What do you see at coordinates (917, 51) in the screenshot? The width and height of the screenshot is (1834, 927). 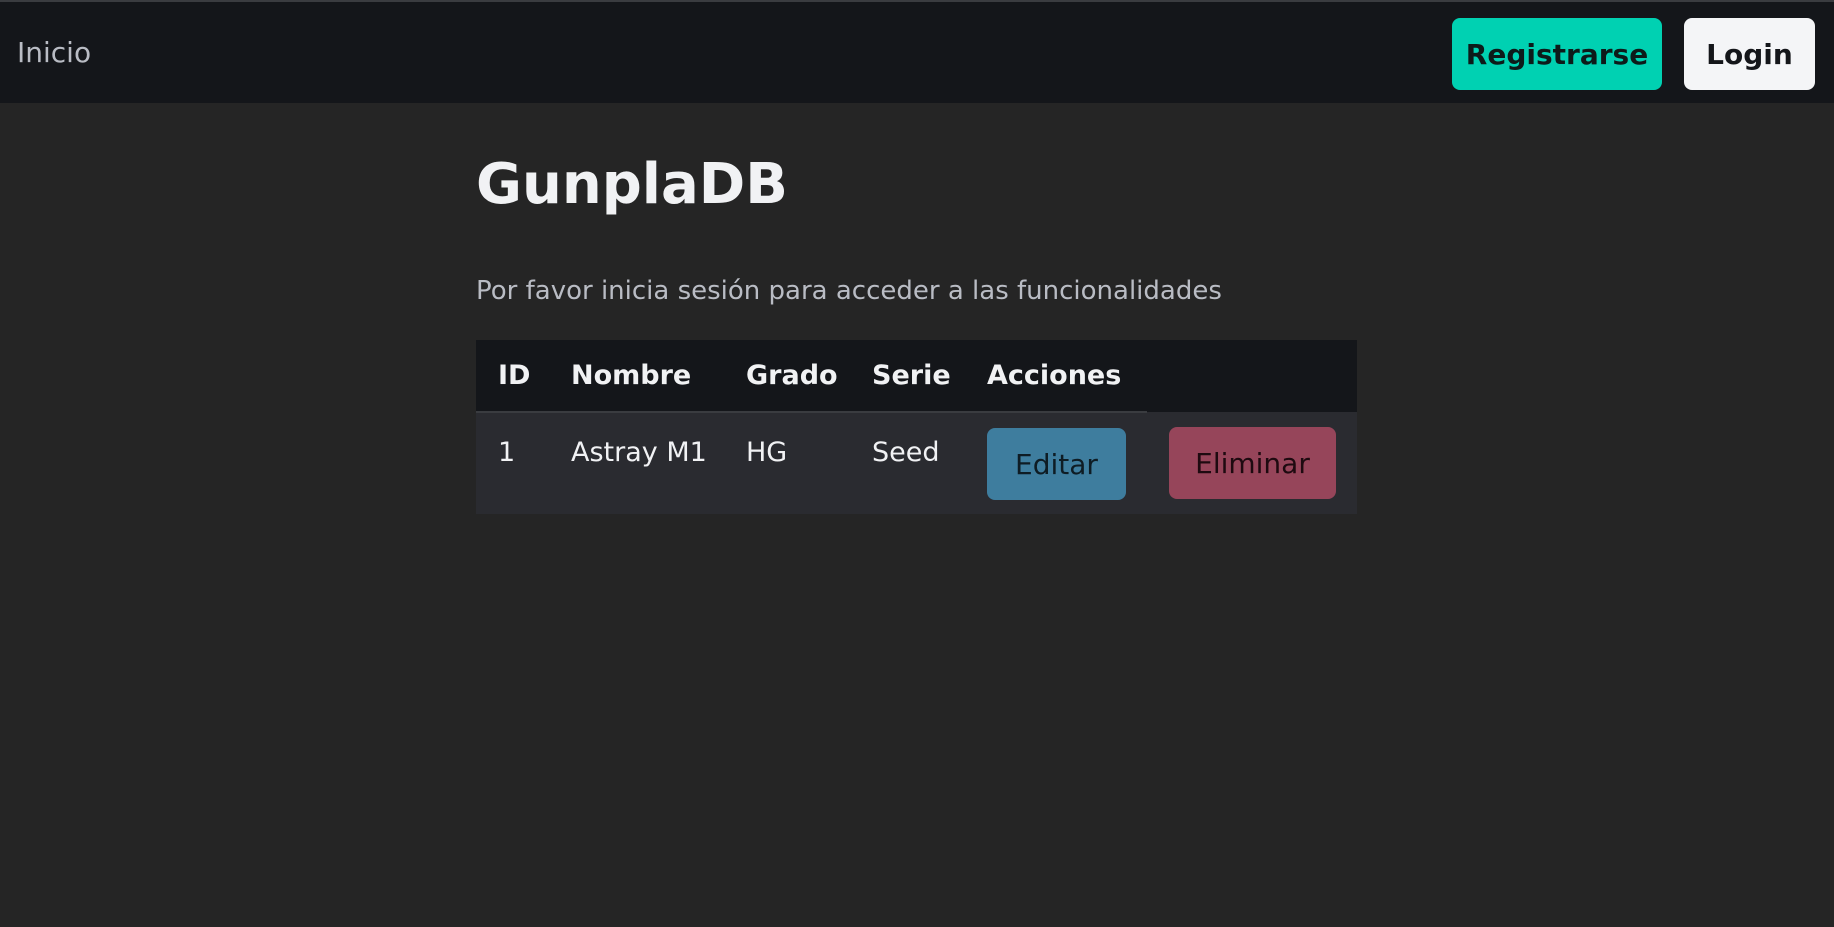 I see `navbar: Inicio Registrarse Login` at bounding box center [917, 51].